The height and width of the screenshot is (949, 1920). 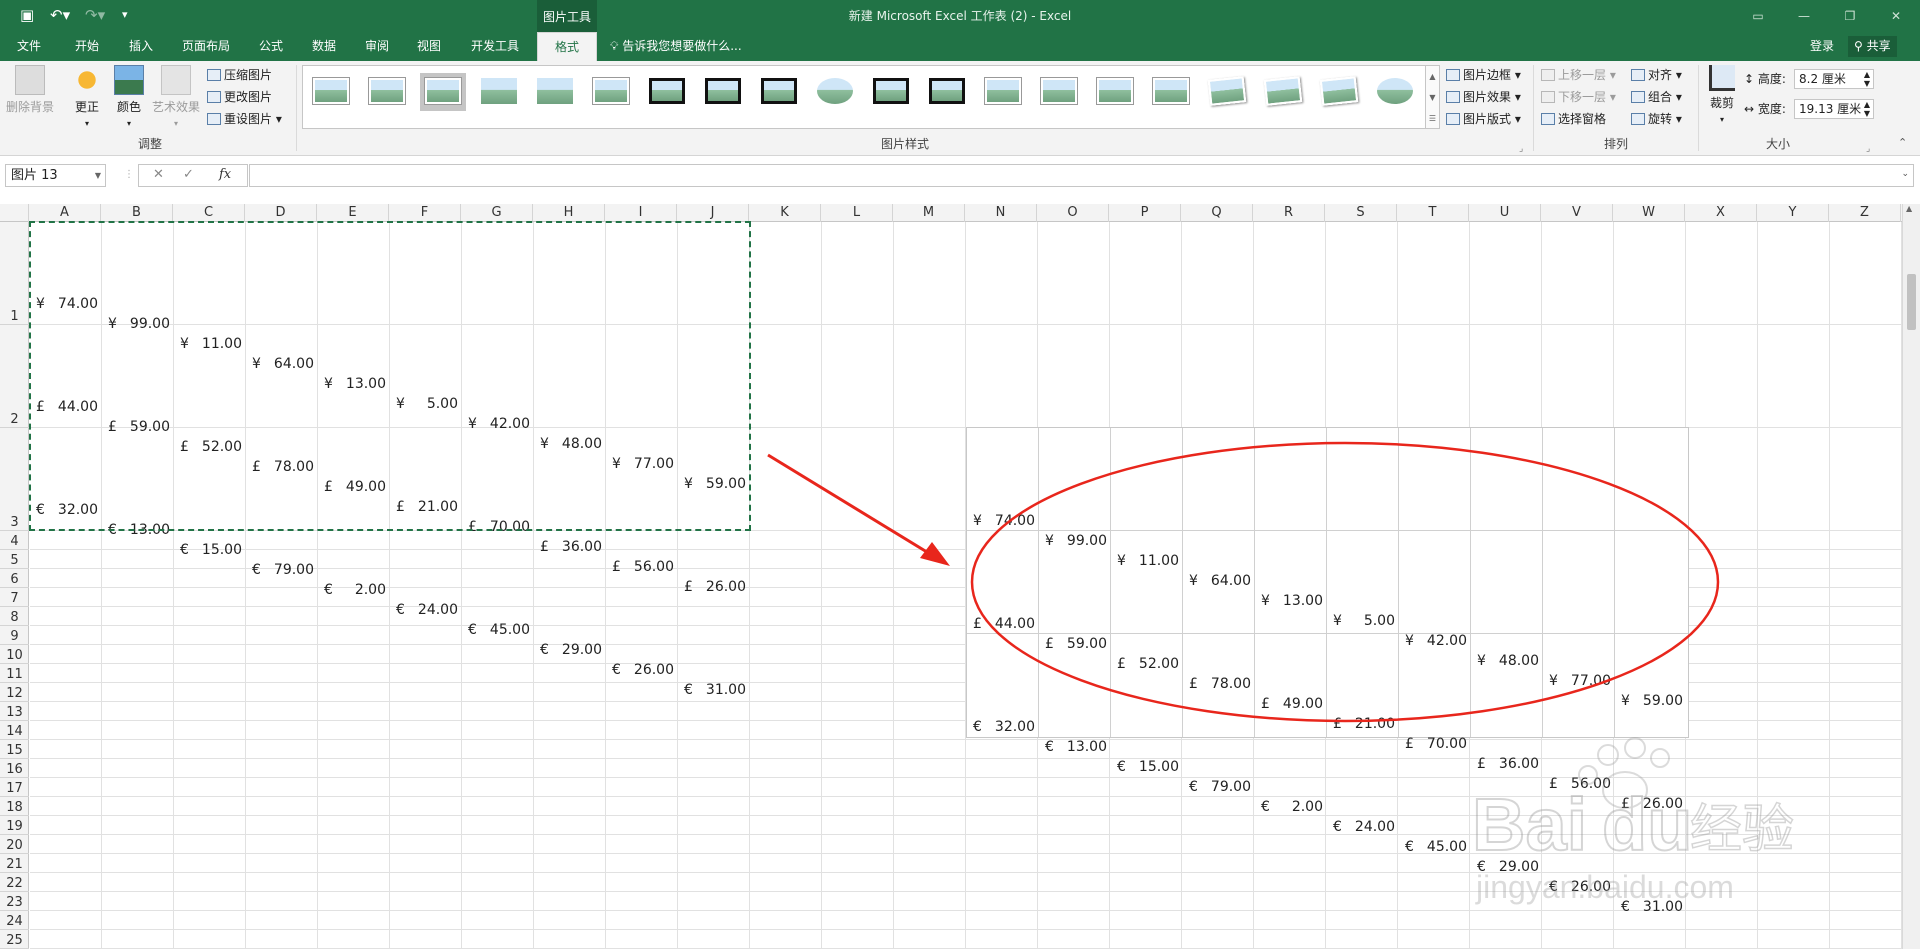 What do you see at coordinates (1911, 576) in the screenshot?
I see `vertical-scrollbar: ▲` at bounding box center [1911, 576].